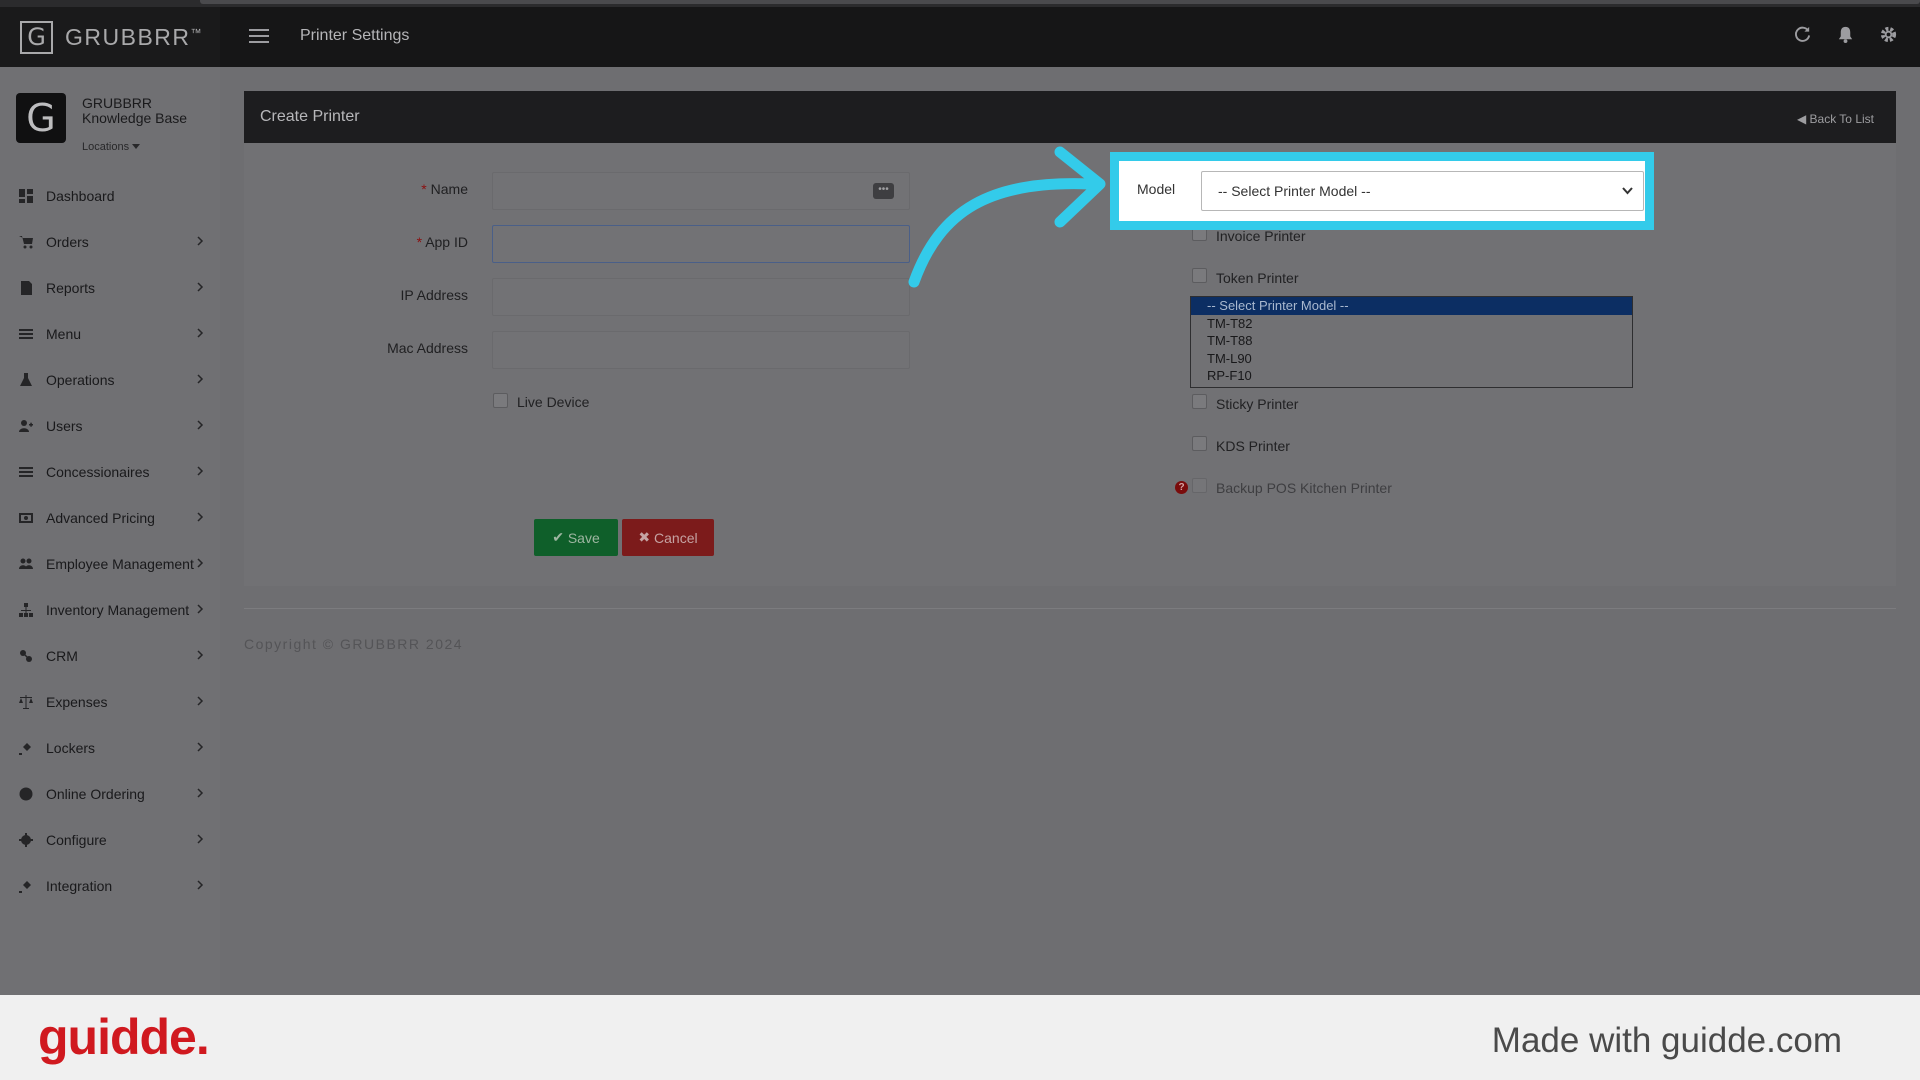 Image resolution: width=1920 pixels, height=1080 pixels. Describe the element at coordinates (1199, 401) in the screenshot. I see `sticky-printer-checkbox` at that location.